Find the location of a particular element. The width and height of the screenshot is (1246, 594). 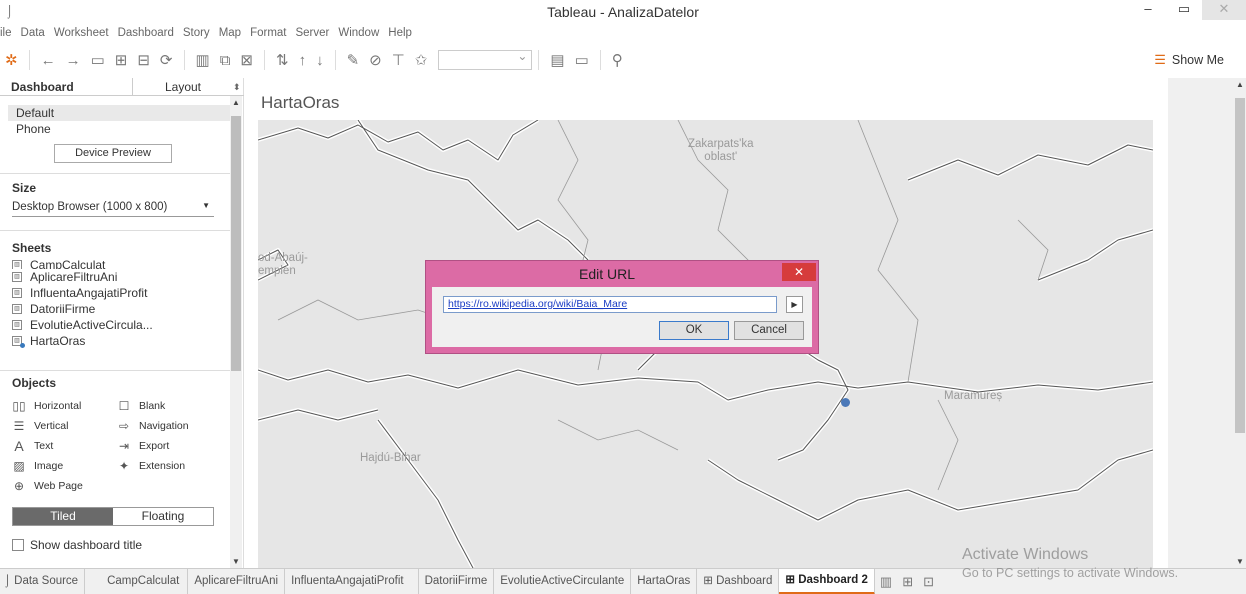

sheet-item: ▥ CampCalculat is located at coordinates (117, 264).